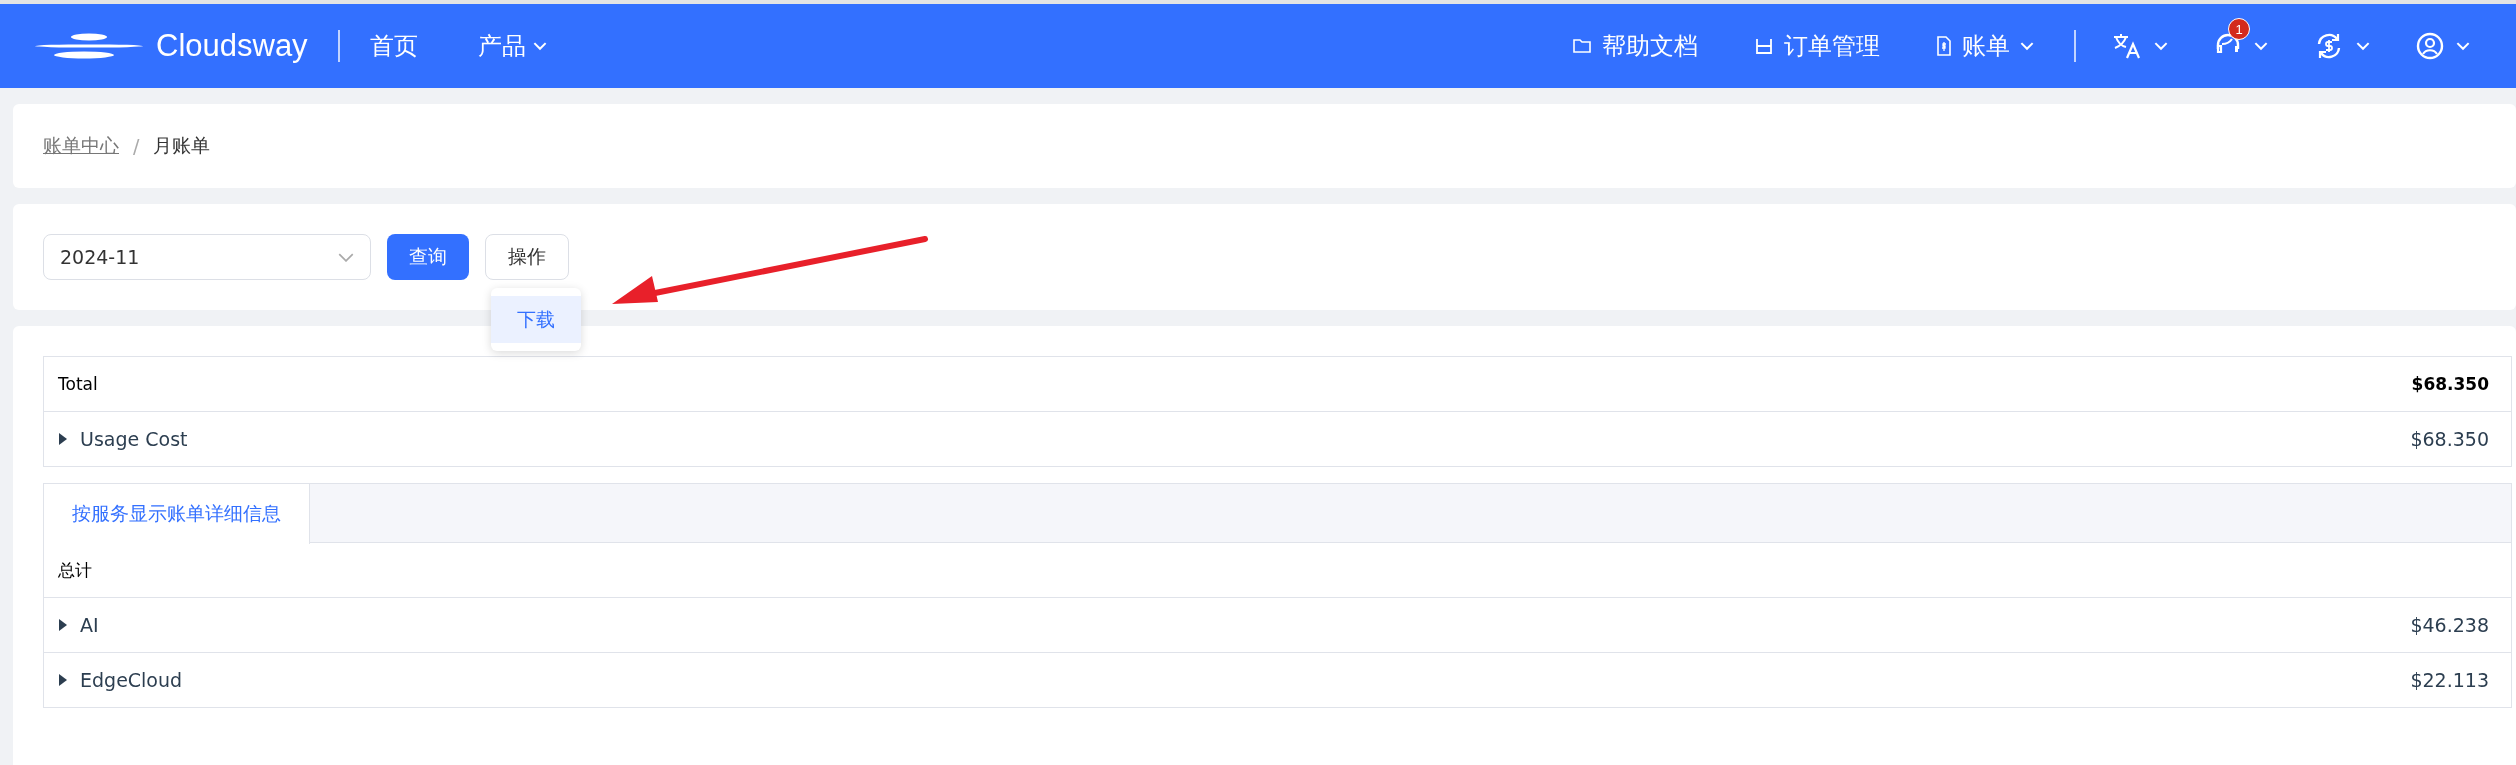 The image size is (2516, 765). Describe the element at coordinates (1817, 46) in the screenshot. I see `header-link: 订单管理` at that location.